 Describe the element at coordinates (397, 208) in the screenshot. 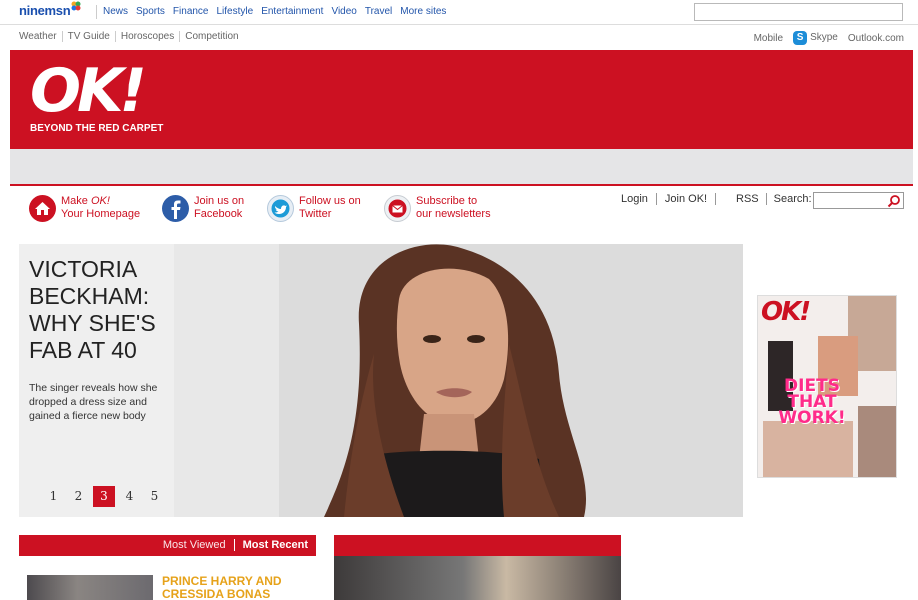

I see `mail-icon` at that location.